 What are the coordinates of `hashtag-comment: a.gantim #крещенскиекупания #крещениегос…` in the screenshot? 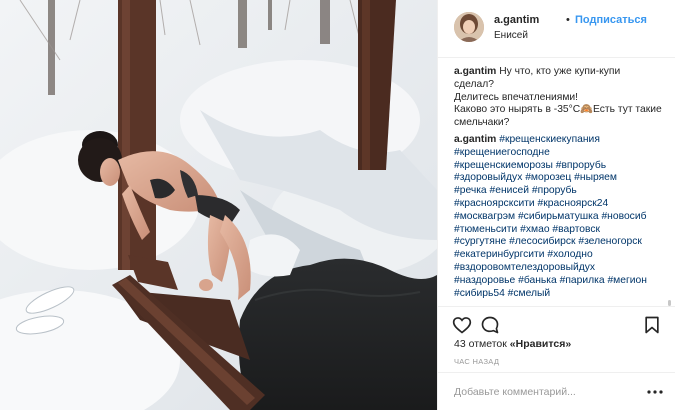 It's located at (562, 217).